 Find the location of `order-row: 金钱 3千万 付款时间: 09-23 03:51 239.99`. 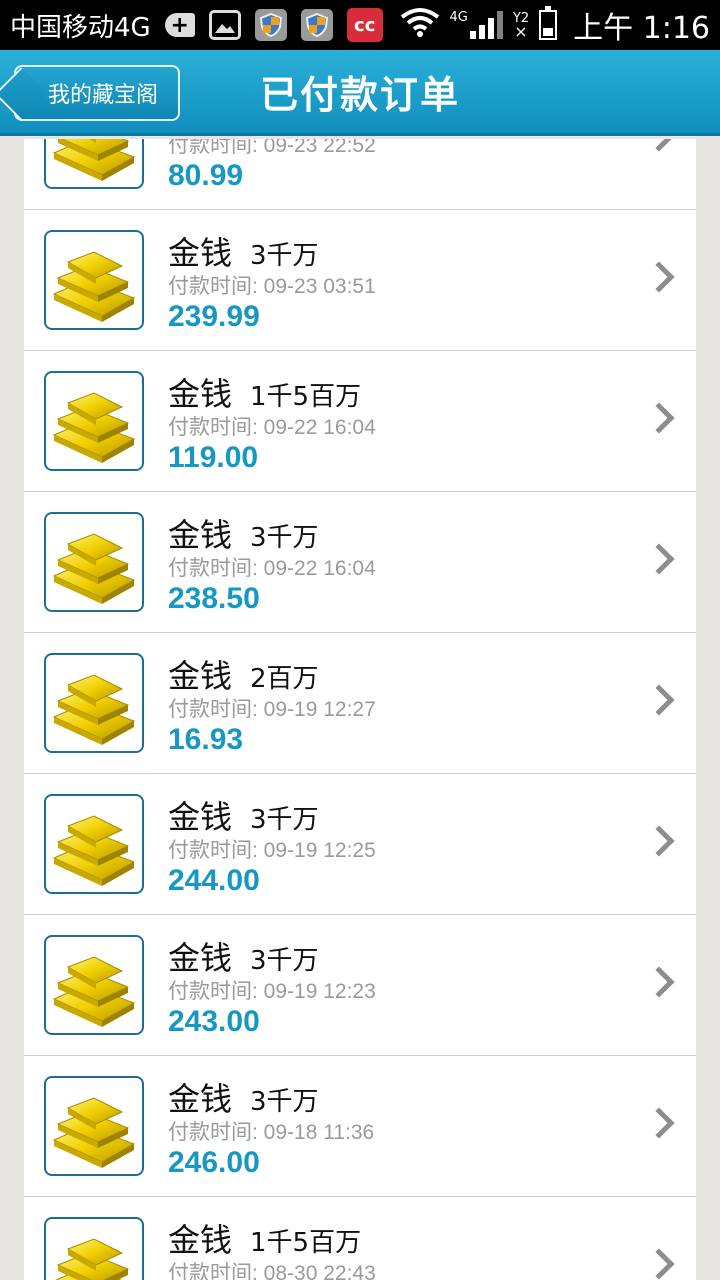

order-row: 金钱 3千万 付款时间: 09-23 03:51 239.99 is located at coordinates (360, 280).